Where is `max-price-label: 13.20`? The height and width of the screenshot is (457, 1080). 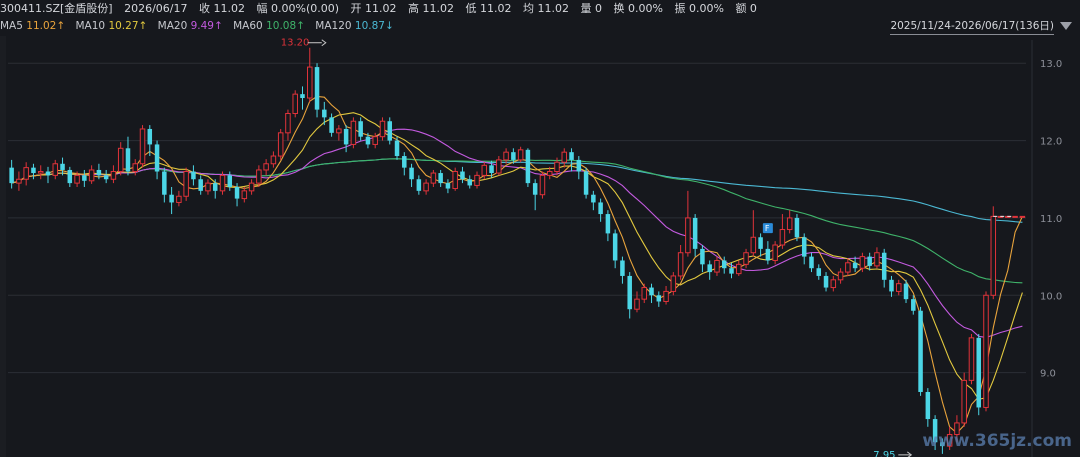
max-price-label: 13.20 is located at coordinates (295, 43).